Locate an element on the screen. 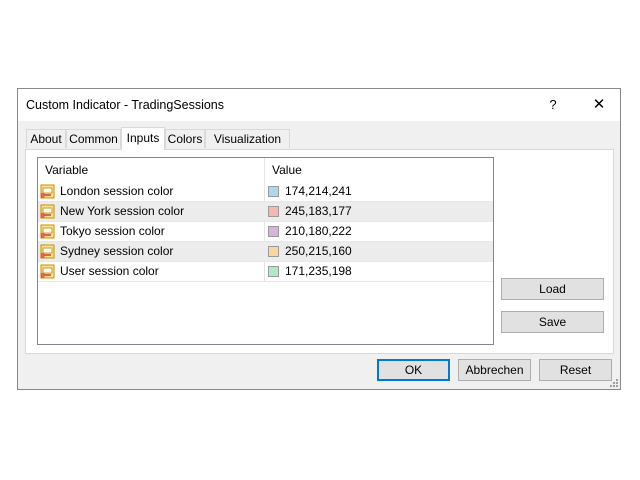 Image resolution: width=640 pixels, height=480 pixels. tab-common: Common is located at coordinates (93, 138).